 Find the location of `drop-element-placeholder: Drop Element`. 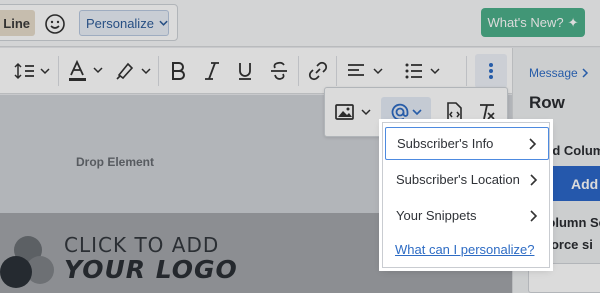

drop-element-placeholder: Drop Element is located at coordinates (115, 162).